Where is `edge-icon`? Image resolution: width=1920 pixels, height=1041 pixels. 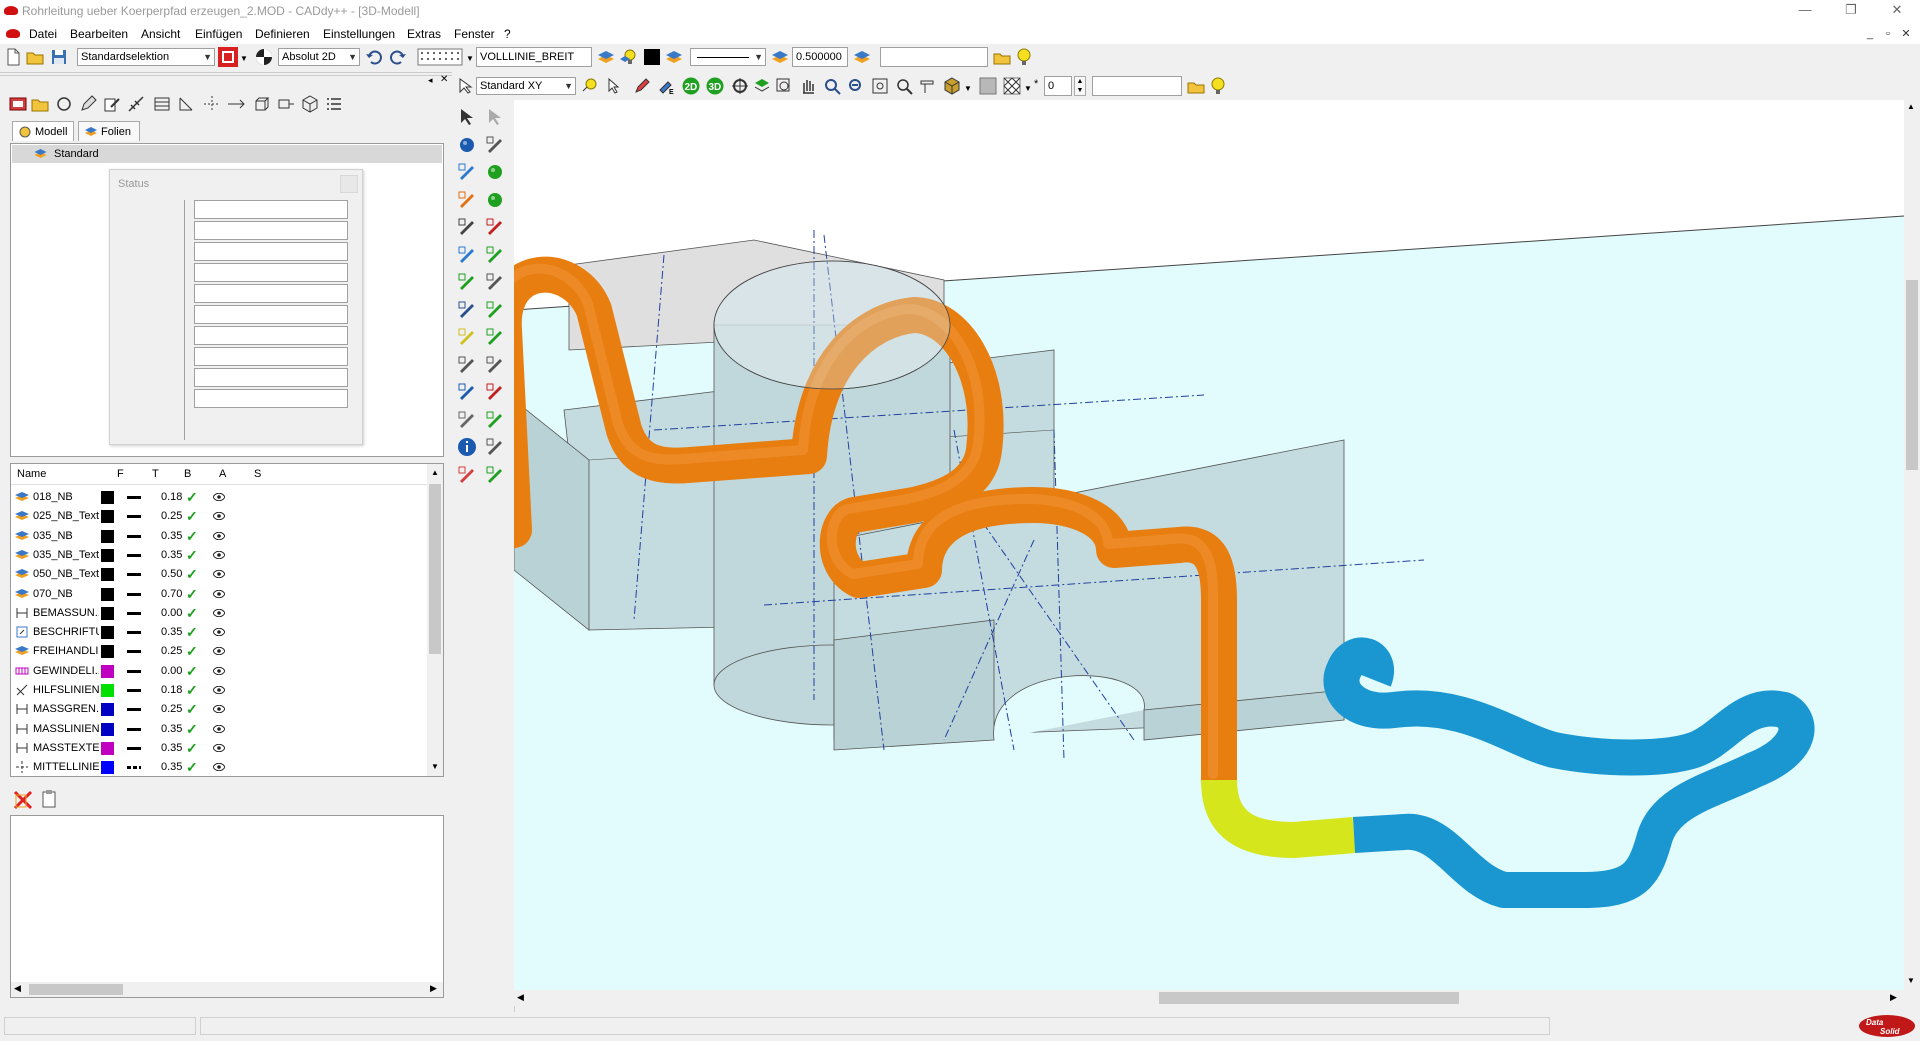 edge-icon is located at coordinates (495, 365).